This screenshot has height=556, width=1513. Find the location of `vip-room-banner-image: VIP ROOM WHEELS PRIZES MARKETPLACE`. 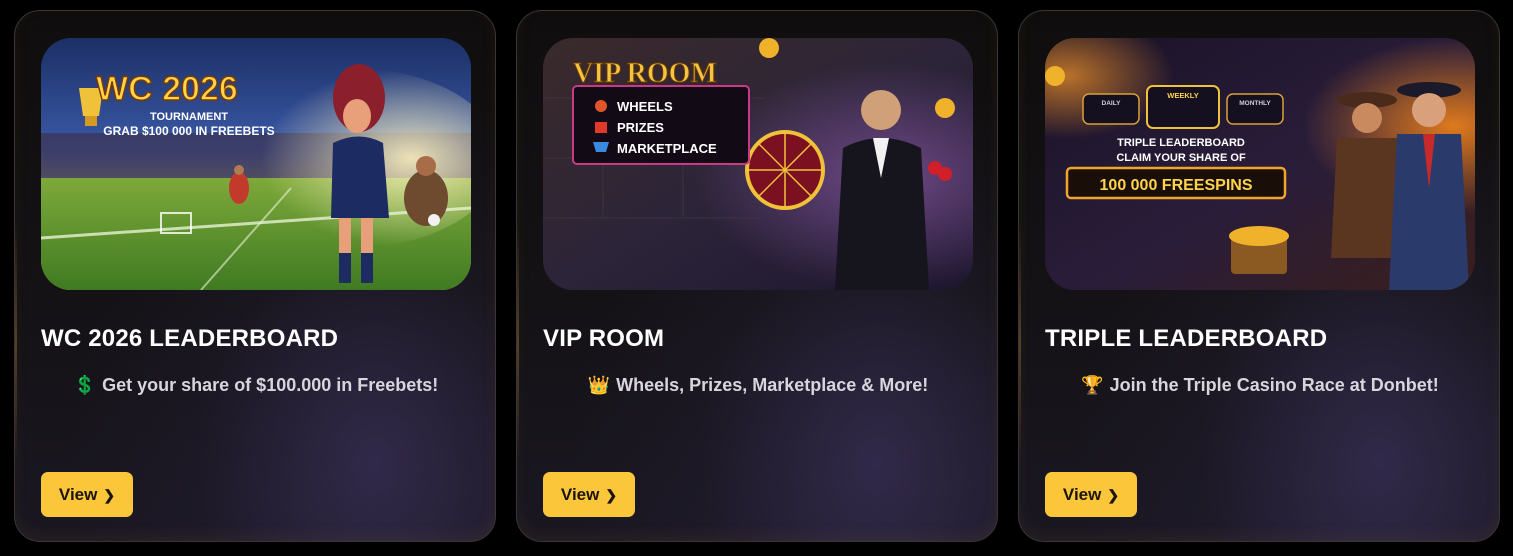

vip-room-banner-image: VIP ROOM WHEELS PRIZES MARKETPLACE is located at coordinates (758, 164).